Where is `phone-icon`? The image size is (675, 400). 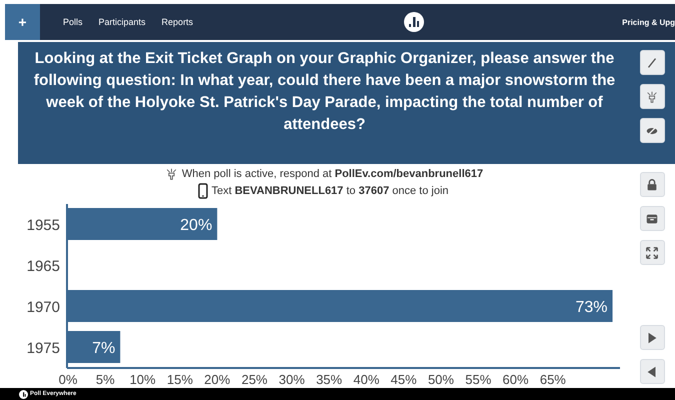 phone-icon is located at coordinates (203, 191).